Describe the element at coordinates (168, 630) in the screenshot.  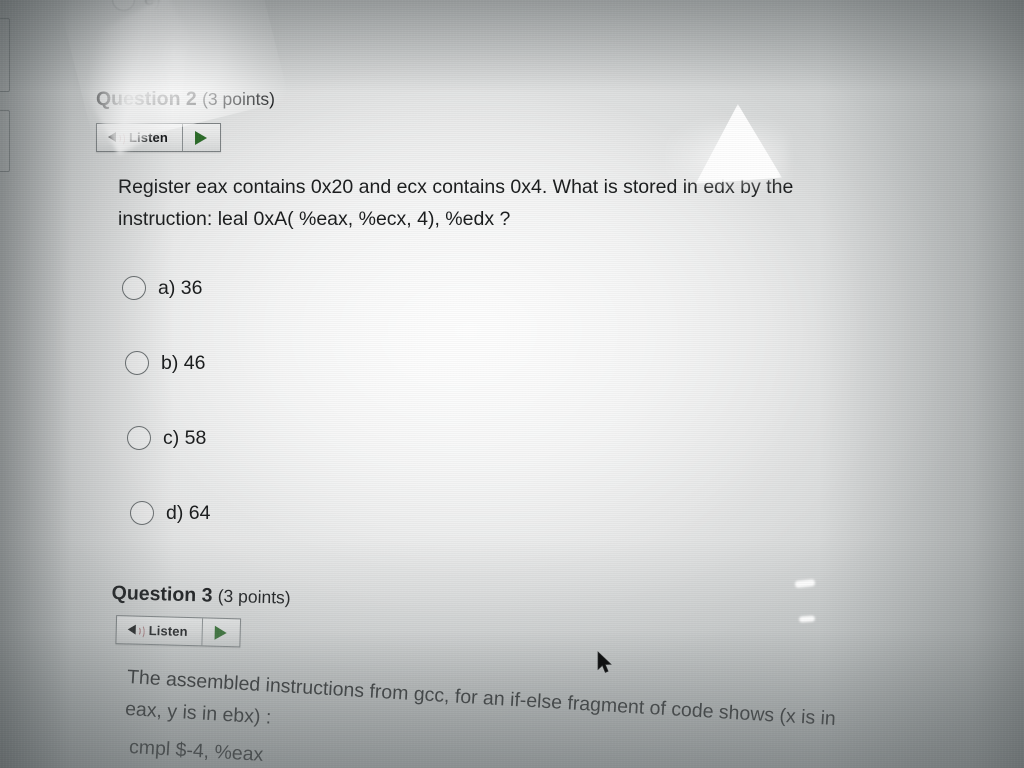
I see `question-3-listen-label: Listen` at that location.